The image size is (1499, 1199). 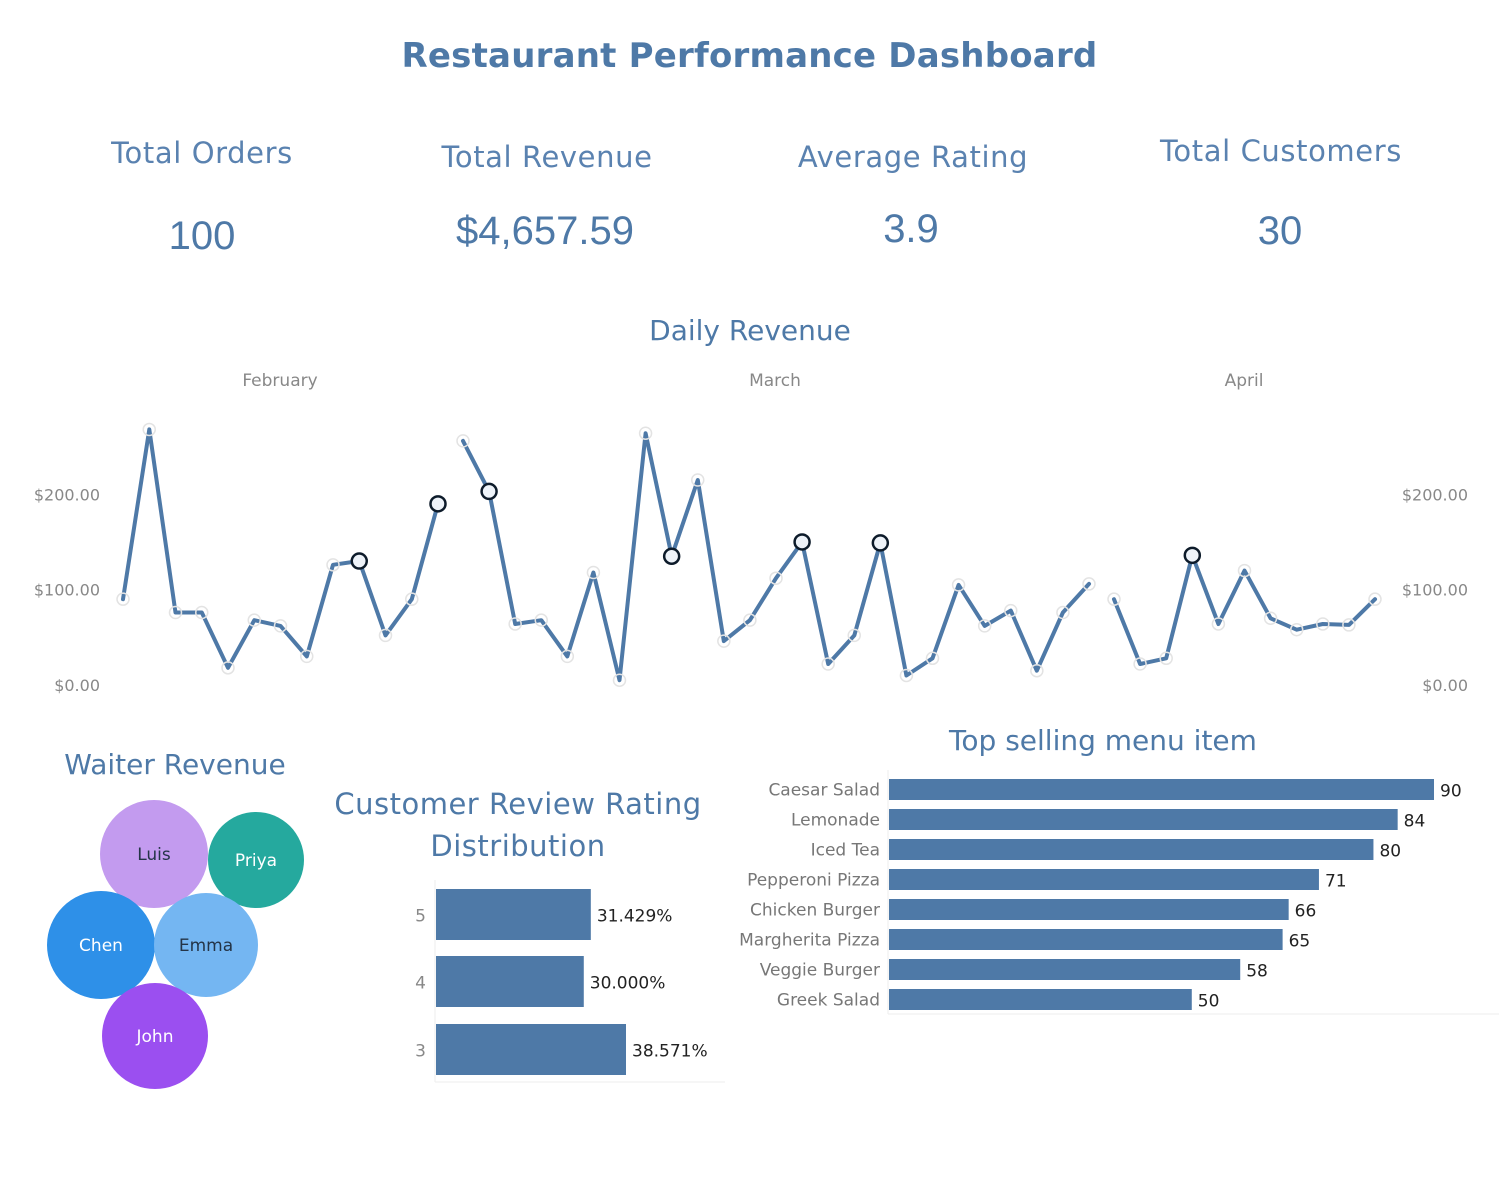 I want to click on dashboard-title: Restaurant Performance Dashboard, so click(x=749, y=56).